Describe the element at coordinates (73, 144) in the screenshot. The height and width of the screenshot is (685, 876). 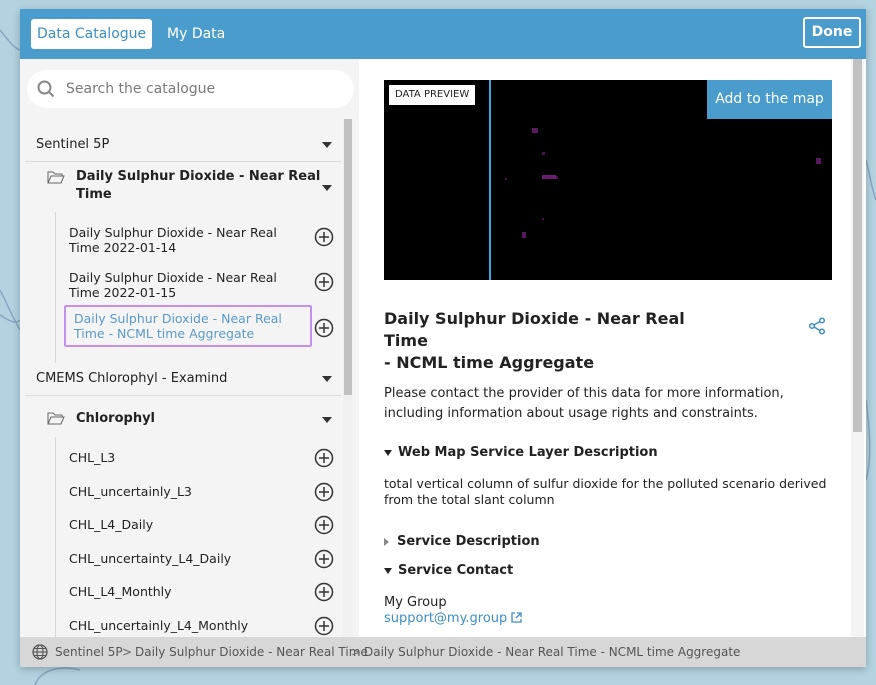
I see `tree-group-label: Sentinel 5P` at that location.